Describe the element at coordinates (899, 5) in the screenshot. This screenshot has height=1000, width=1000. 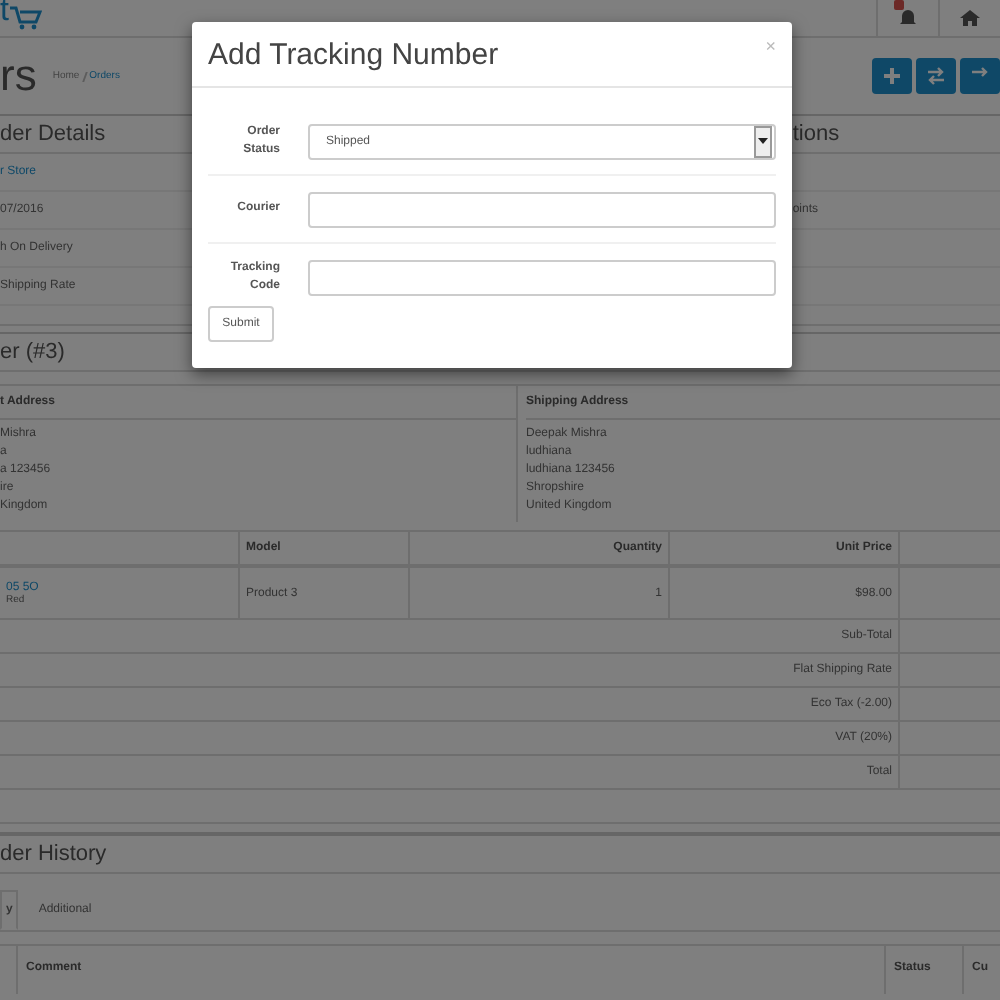
I see `notification-badge` at that location.